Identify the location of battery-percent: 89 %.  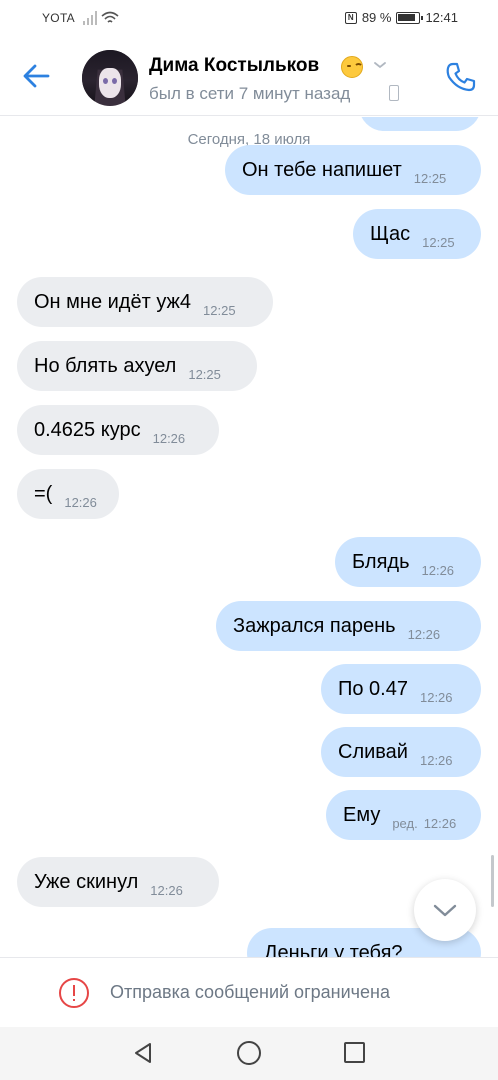
(376, 17).